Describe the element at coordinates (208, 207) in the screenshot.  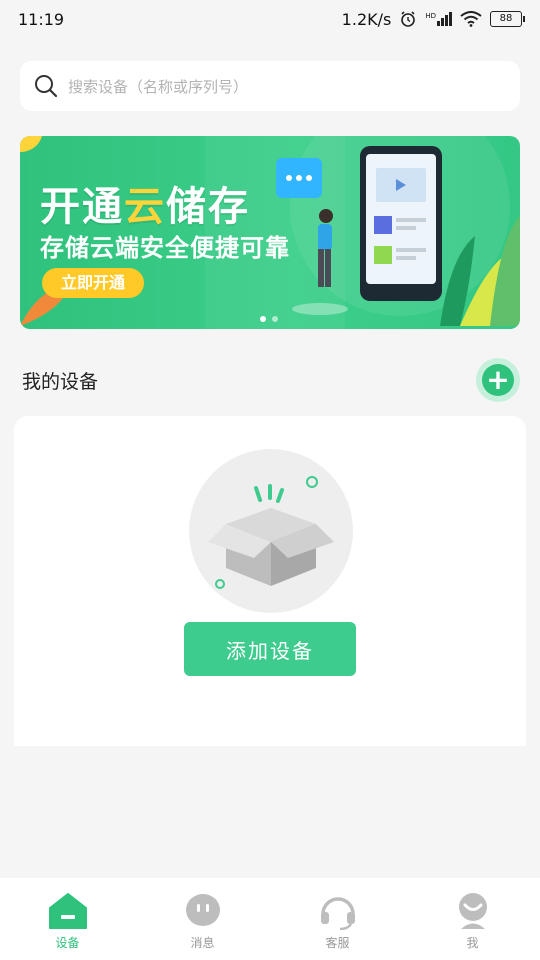
I see `banner-title-part2: 储存` at that location.